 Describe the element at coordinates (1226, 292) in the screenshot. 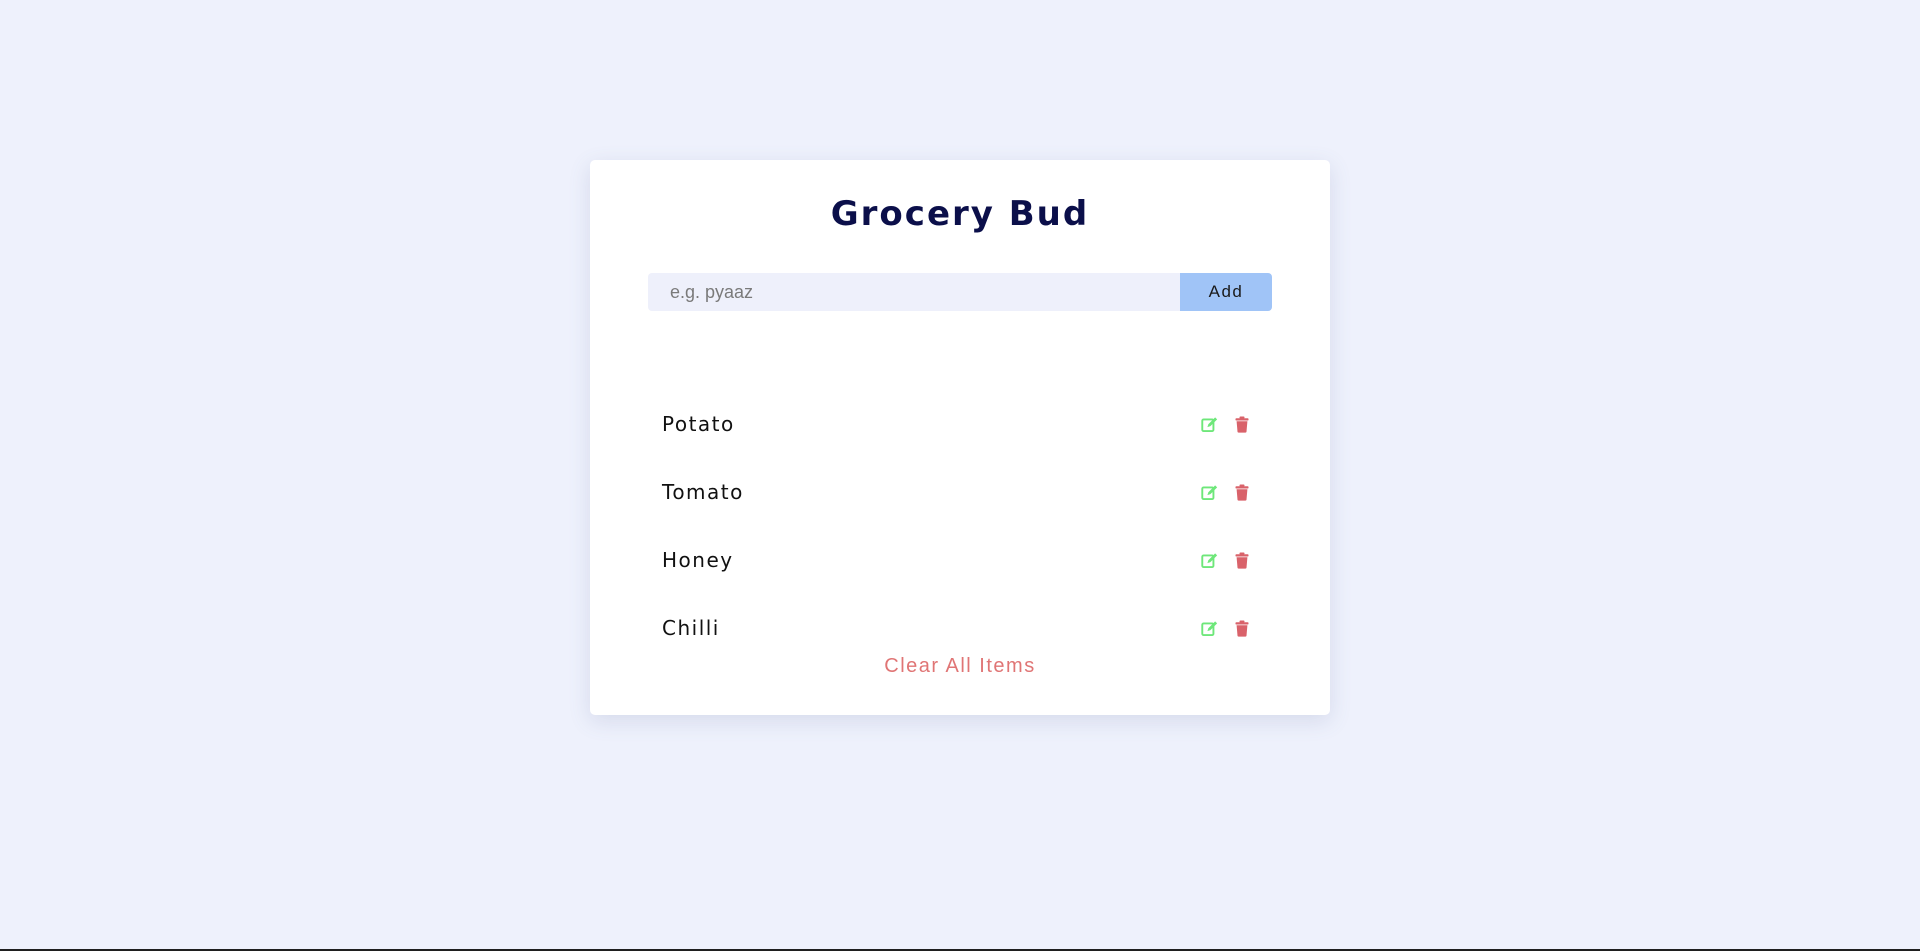

I see `add-button: Add` at that location.